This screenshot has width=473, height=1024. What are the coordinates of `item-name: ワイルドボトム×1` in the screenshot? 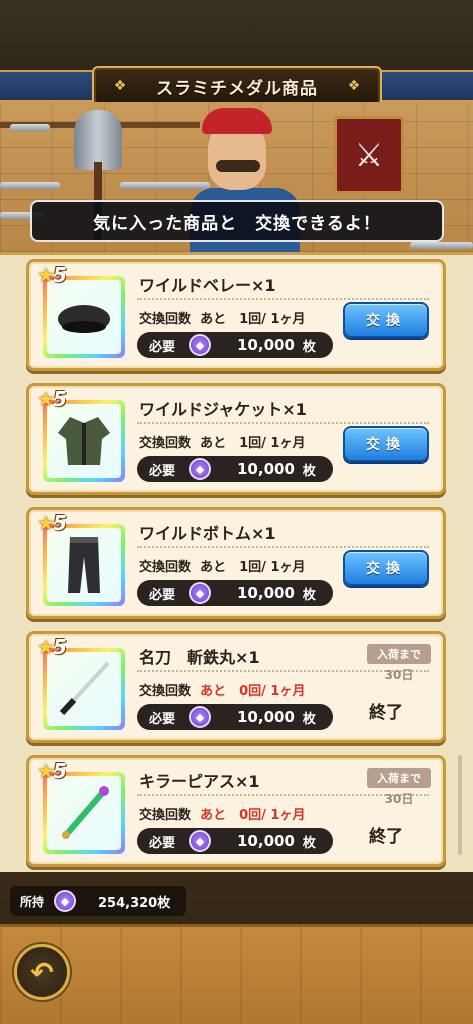 It's located at (207, 533).